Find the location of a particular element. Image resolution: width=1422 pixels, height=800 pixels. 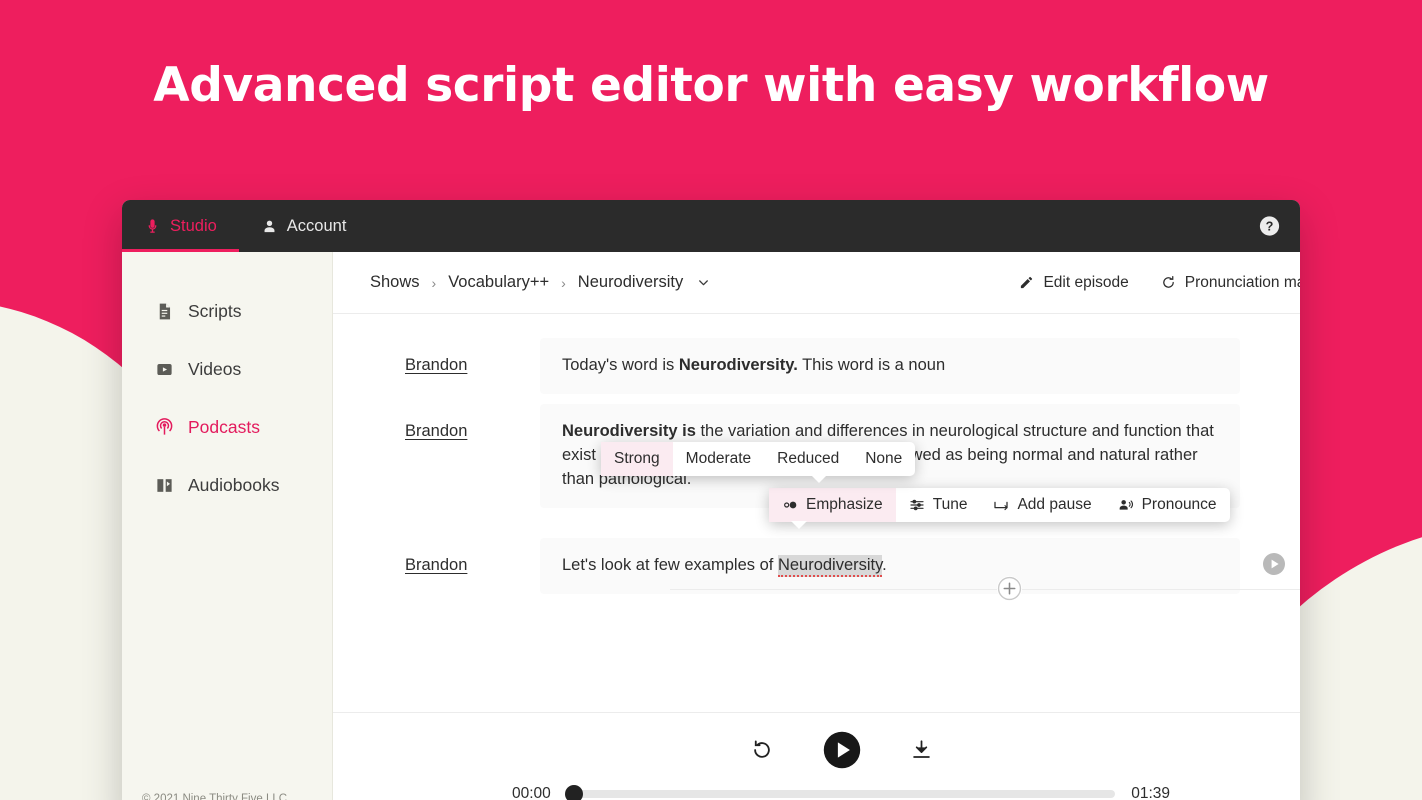

sidebar-label-scripts: Scripts is located at coordinates (215, 310).